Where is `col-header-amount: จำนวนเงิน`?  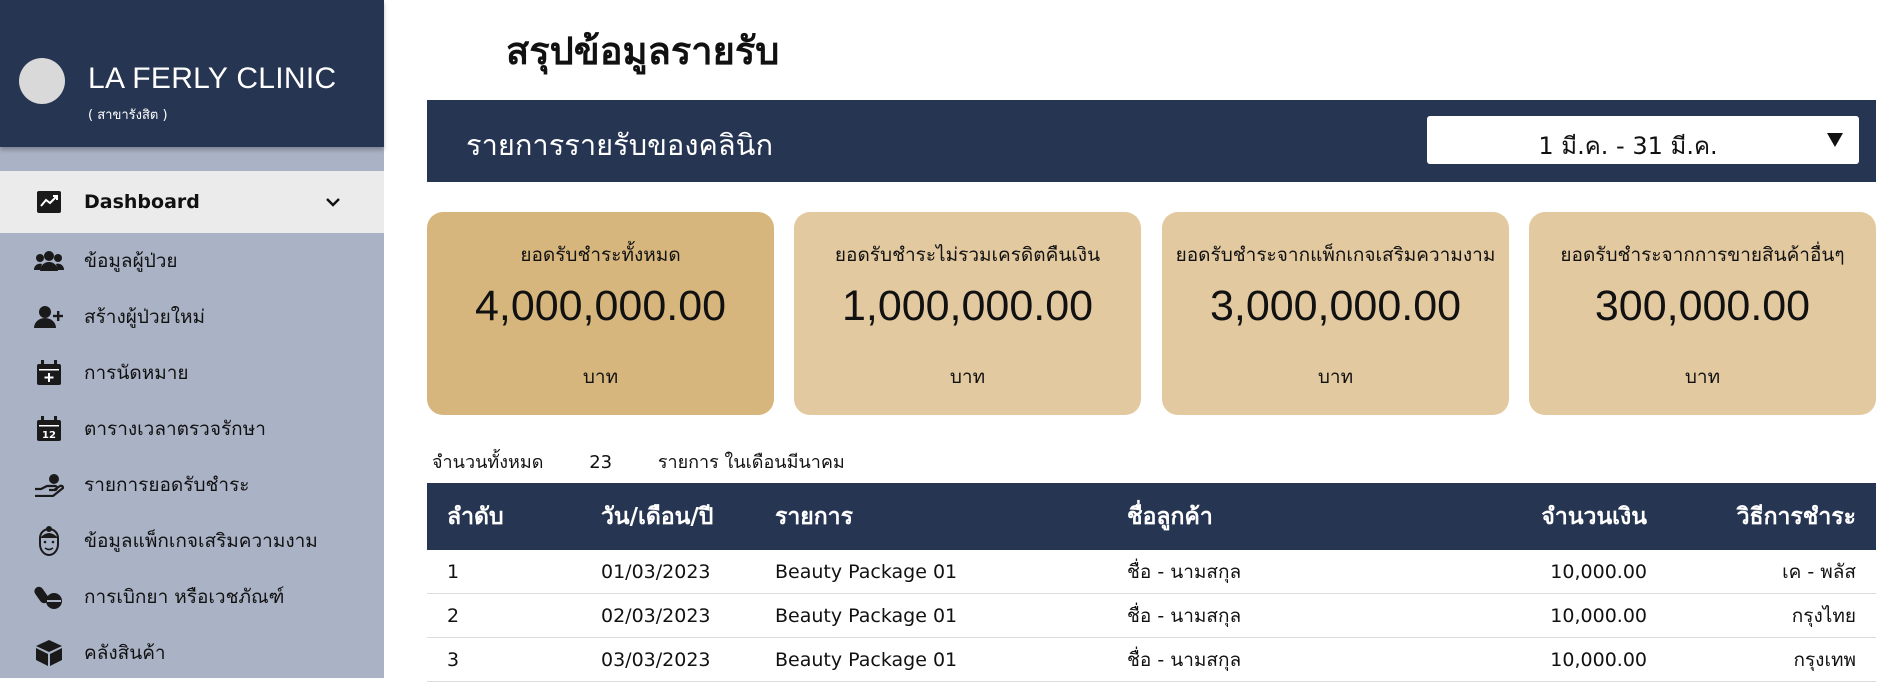 col-header-amount: จำนวนเงิน is located at coordinates (1594, 516).